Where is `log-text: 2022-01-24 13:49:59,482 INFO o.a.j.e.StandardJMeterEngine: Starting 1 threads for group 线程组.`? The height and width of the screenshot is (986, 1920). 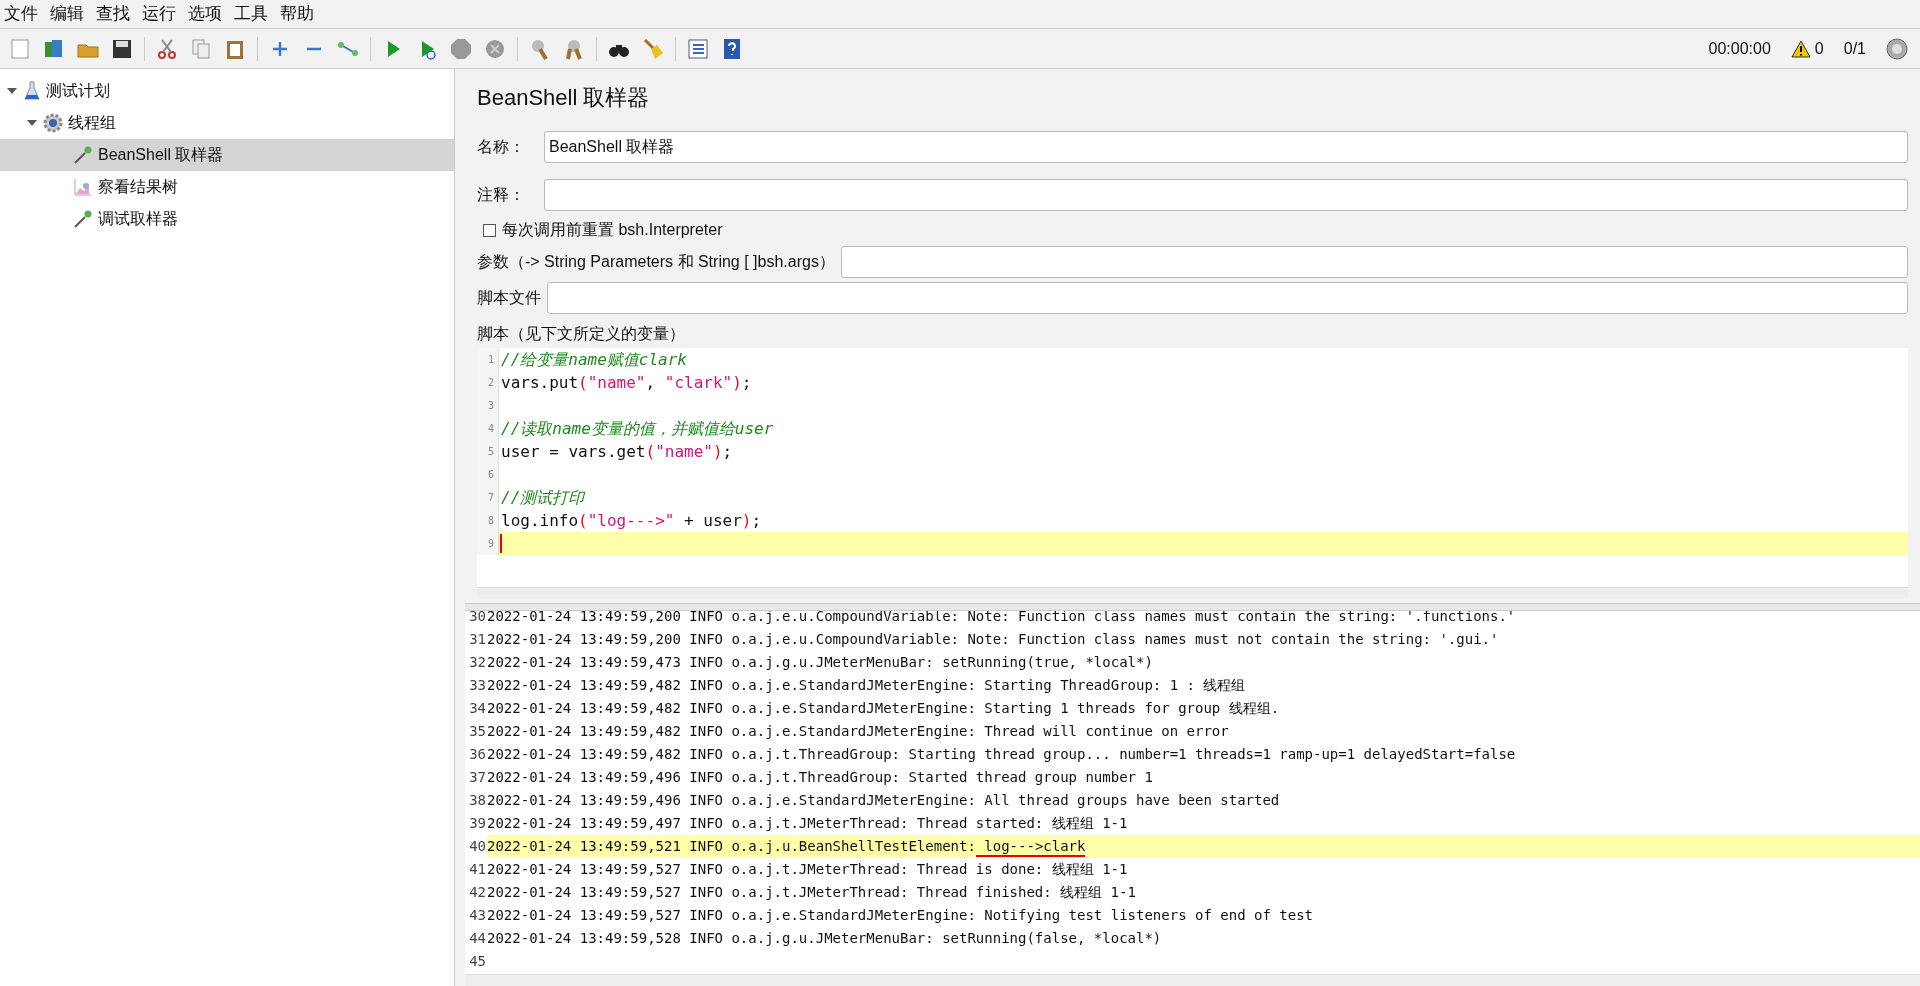
log-text: 2022-01-24 13:49:59,482 INFO o.a.j.e.StandardJMeterEngine: Starting 1 threads for group 线程组. is located at coordinates (883, 708).